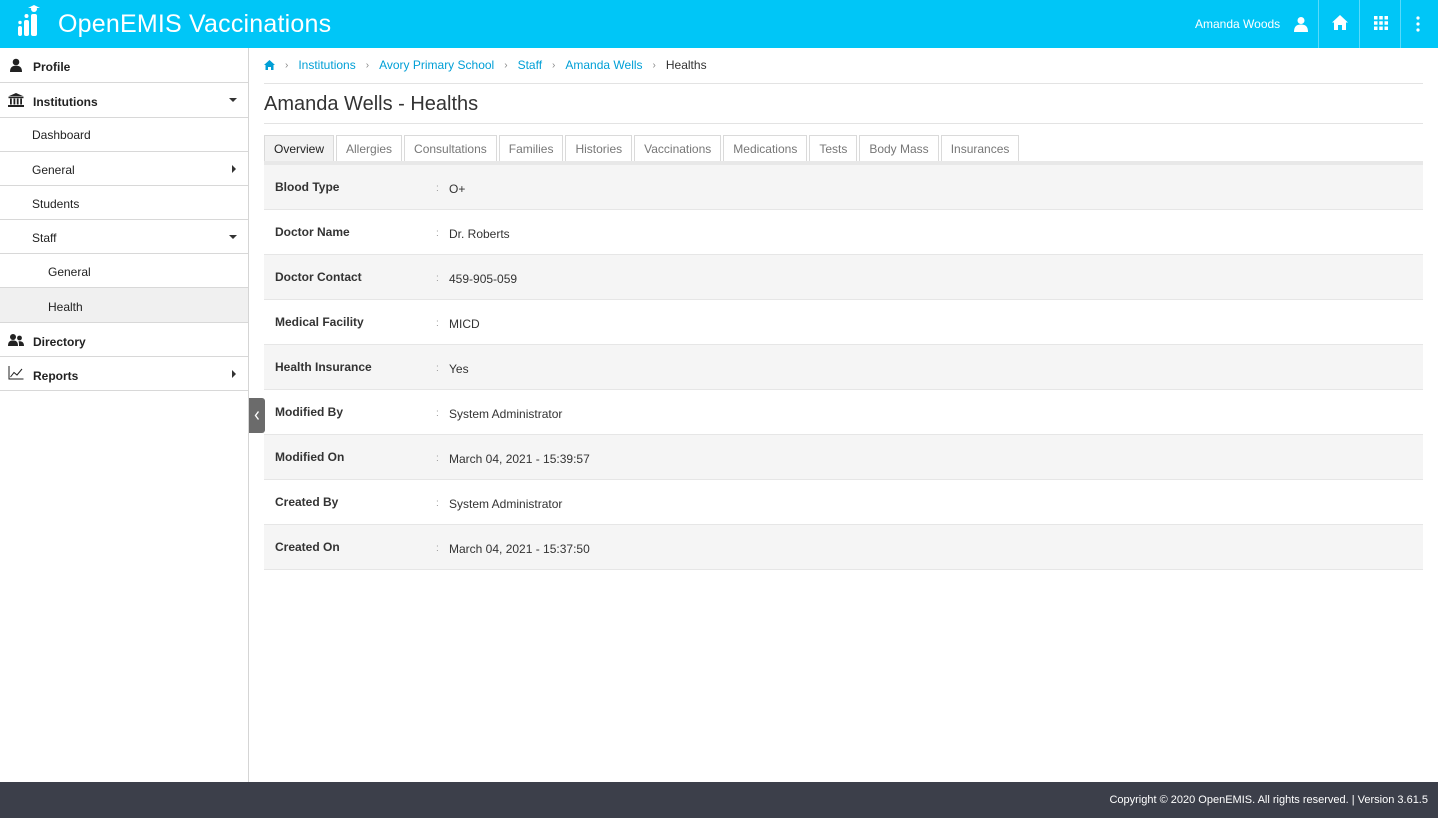 The width and height of the screenshot is (1438, 818). What do you see at coordinates (124, 305) in the screenshot?
I see `sidebar-item-health: Health` at bounding box center [124, 305].